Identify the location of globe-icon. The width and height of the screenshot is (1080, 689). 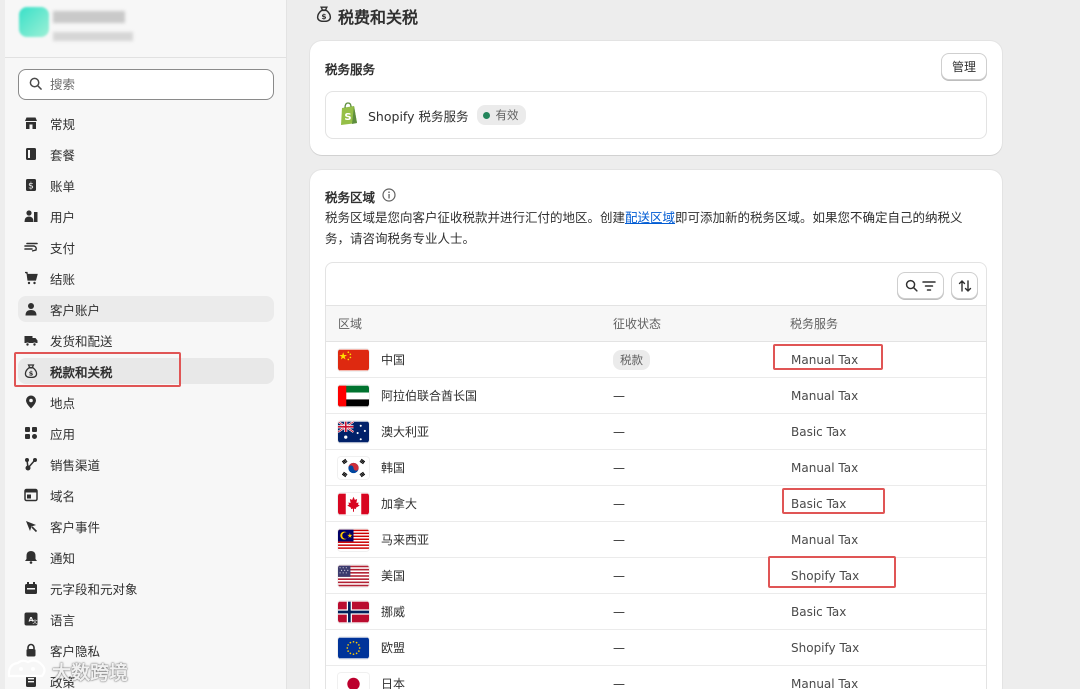
(31, 495).